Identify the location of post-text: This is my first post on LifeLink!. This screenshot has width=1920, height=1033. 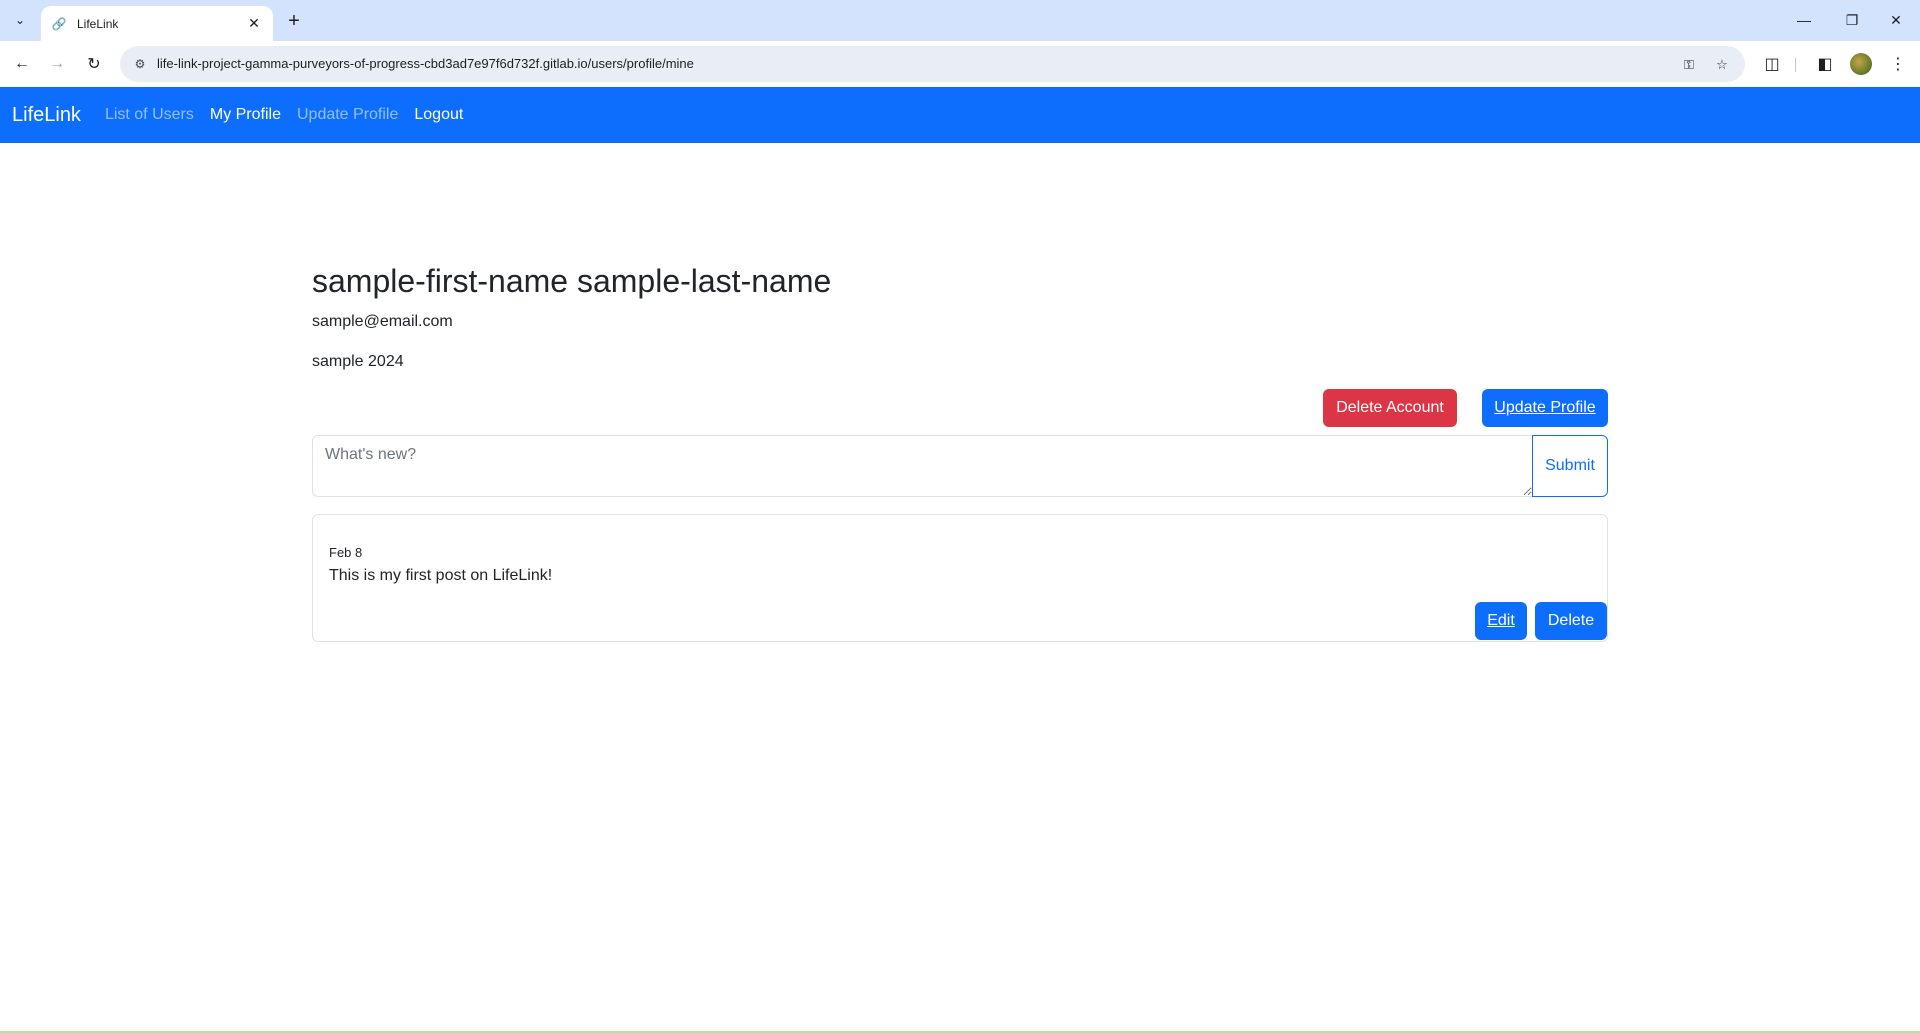
(441, 575).